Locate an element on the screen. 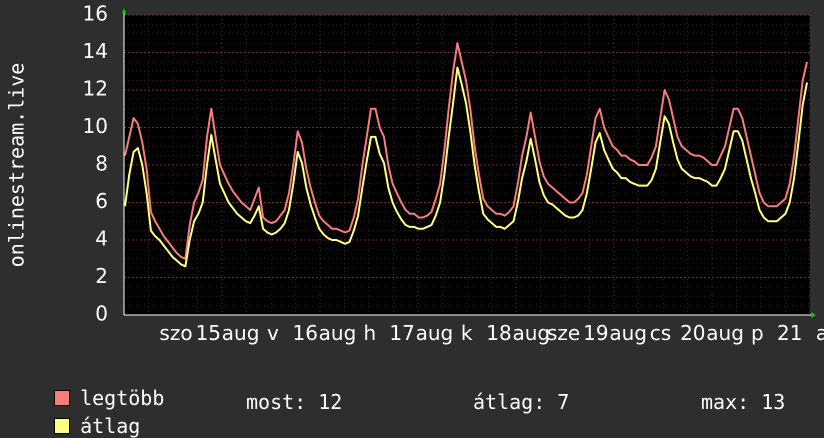  y-tick-label: 4 is located at coordinates (101, 239).